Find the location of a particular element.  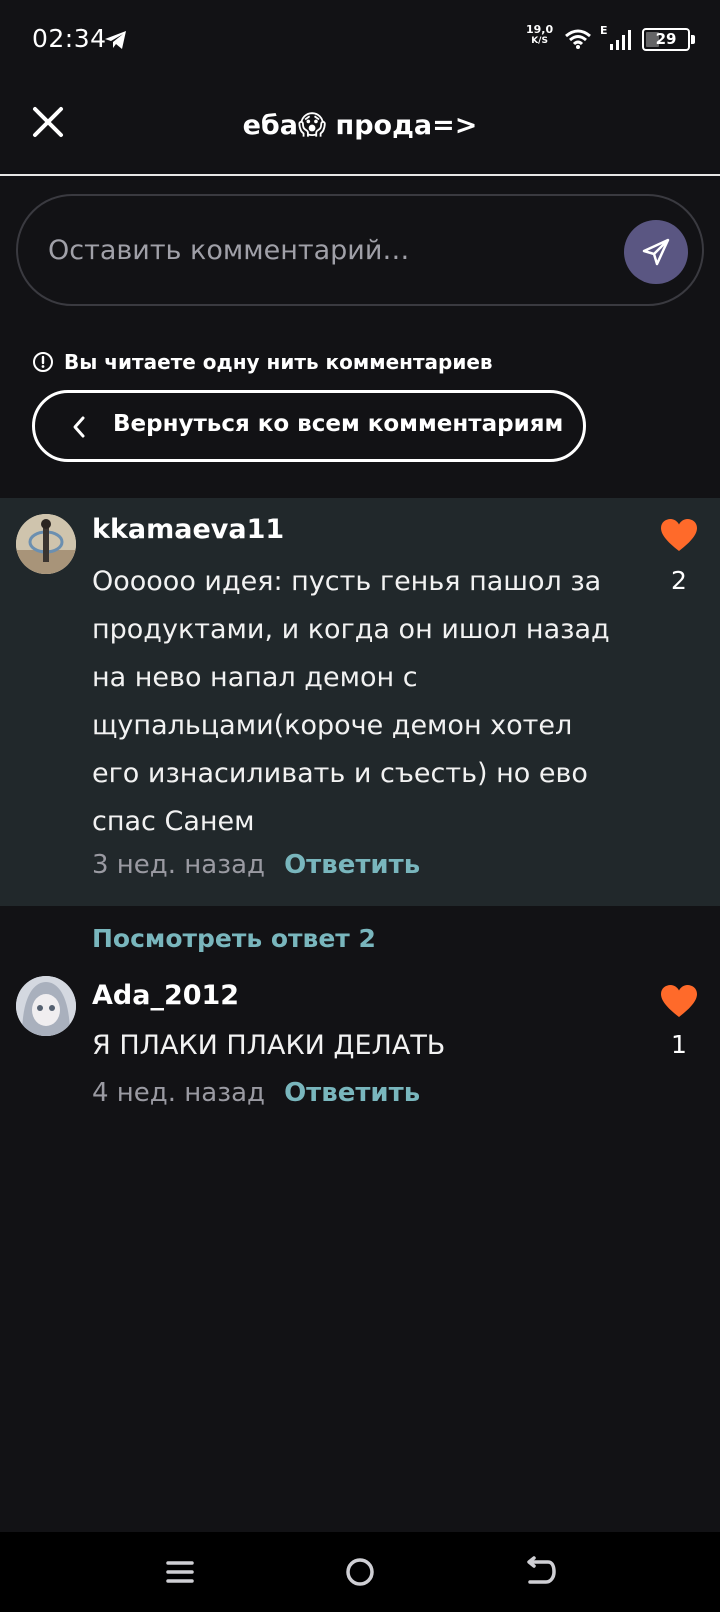

status-icons: 19,0 K/S E 29 is located at coordinates (610, 40).